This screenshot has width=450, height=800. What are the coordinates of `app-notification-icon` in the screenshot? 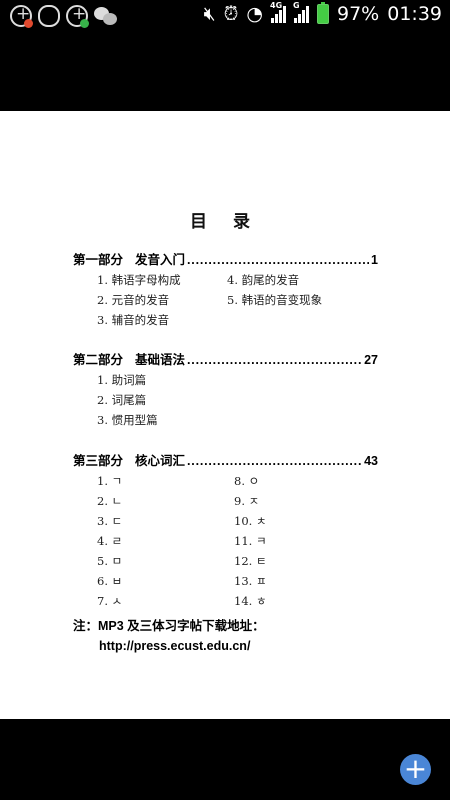 It's located at (21, 16).